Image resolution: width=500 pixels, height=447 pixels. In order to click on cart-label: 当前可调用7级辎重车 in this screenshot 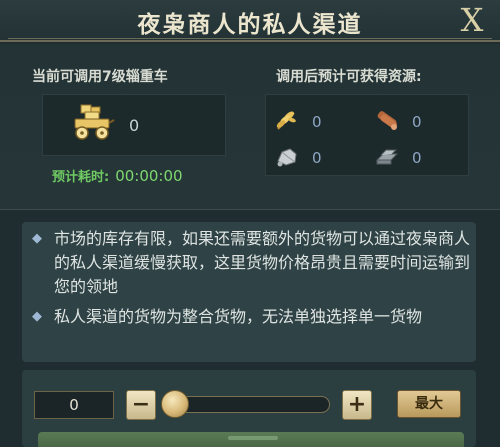, I will do `click(100, 77)`.